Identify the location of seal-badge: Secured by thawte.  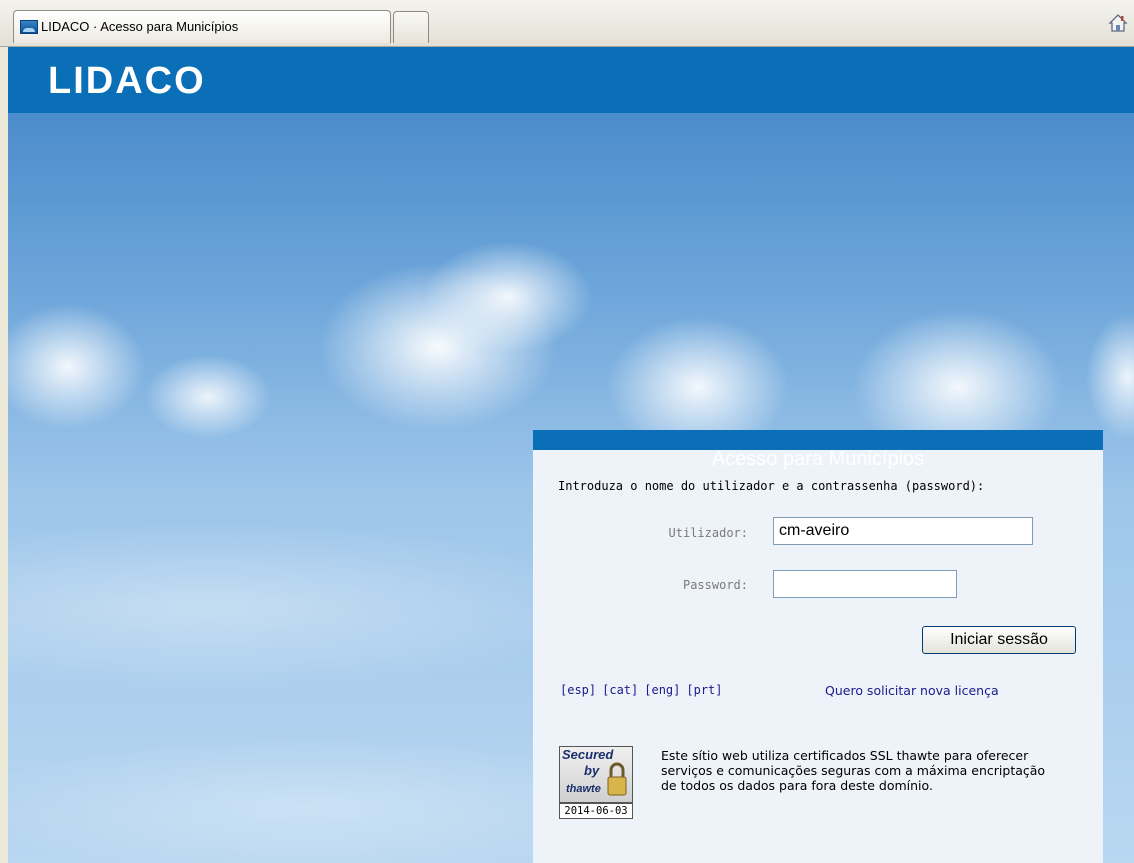
(596, 774).